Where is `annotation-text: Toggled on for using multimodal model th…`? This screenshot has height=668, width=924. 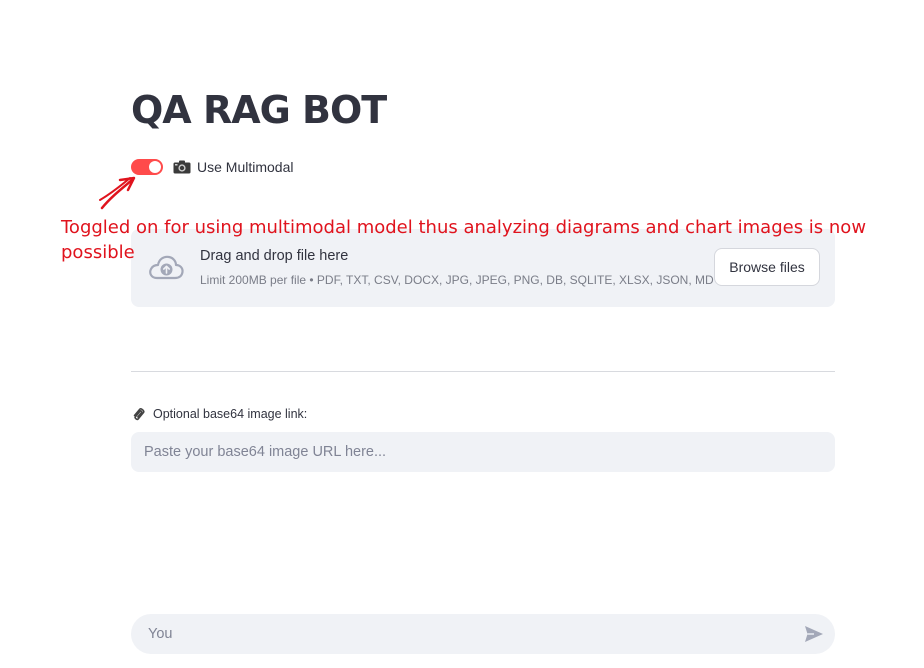 annotation-text: Toggled on for using multimodal model th… is located at coordinates (464, 240).